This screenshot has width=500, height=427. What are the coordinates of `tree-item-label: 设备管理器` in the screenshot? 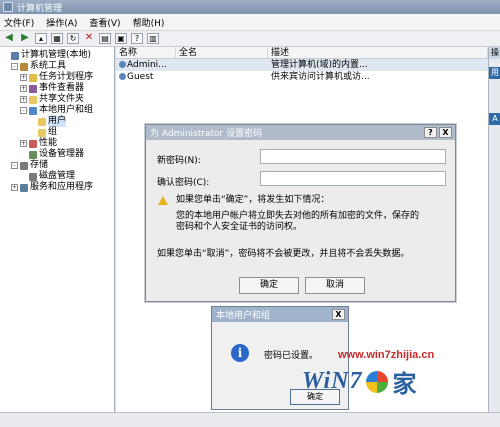 It's located at (62, 154).